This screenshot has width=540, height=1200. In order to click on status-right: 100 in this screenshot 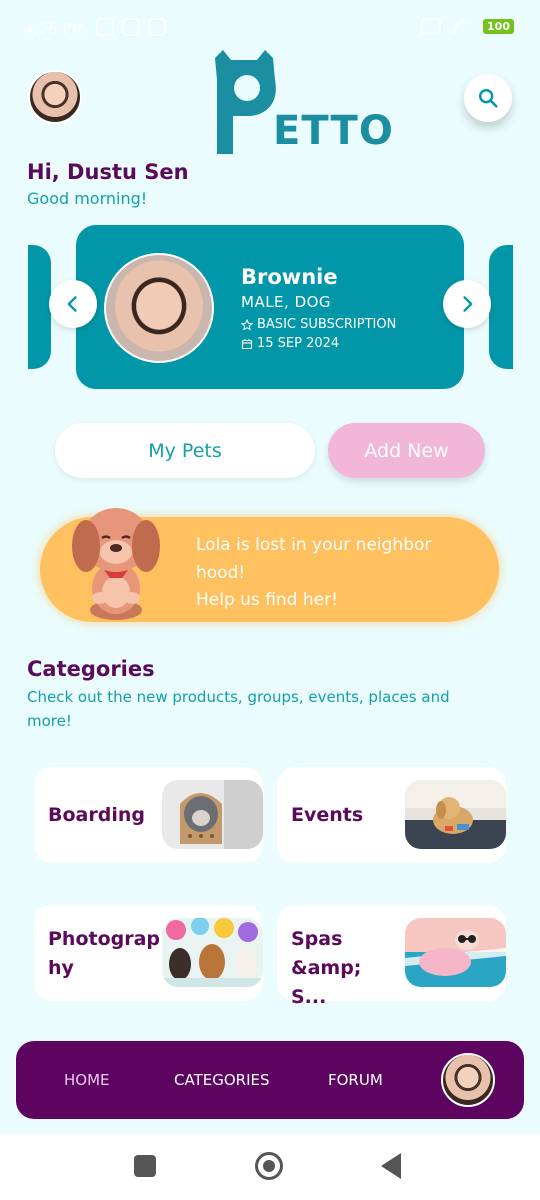, I will do `click(467, 26)`.